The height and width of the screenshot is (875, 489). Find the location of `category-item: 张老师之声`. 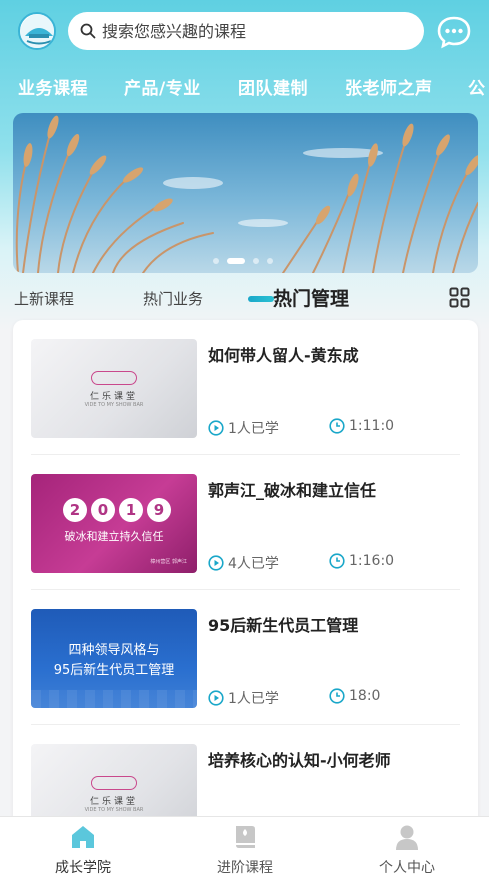

category-item: 张老师之声 is located at coordinates (389, 86).